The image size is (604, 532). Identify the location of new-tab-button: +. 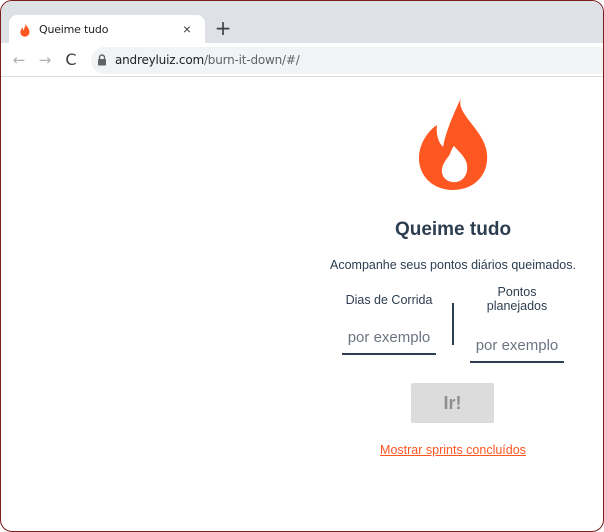
(223, 28).